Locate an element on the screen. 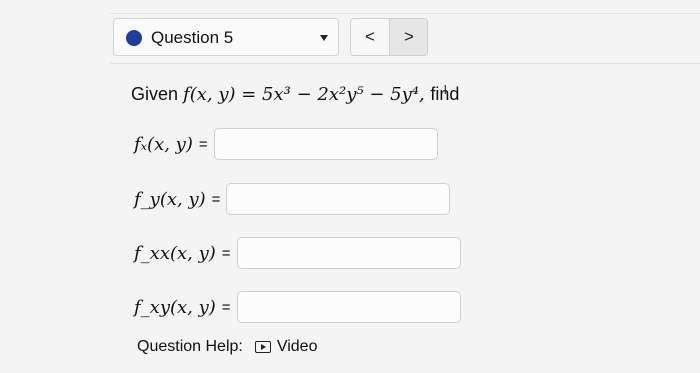 The height and width of the screenshot is (373, 700). video-link-label: Video is located at coordinates (297, 346).